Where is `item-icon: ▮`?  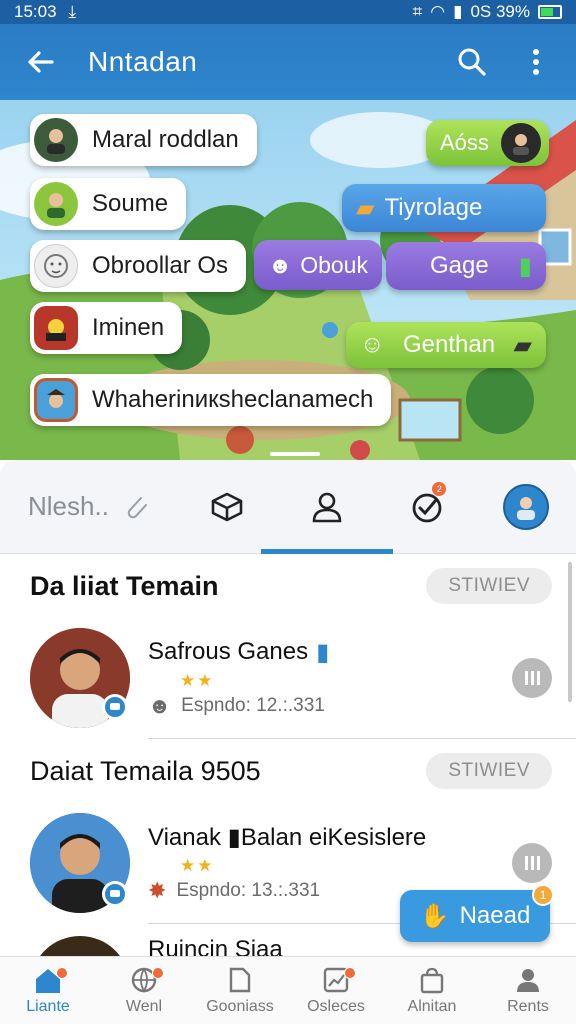 item-icon: ▮ is located at coordinates (525, 266).